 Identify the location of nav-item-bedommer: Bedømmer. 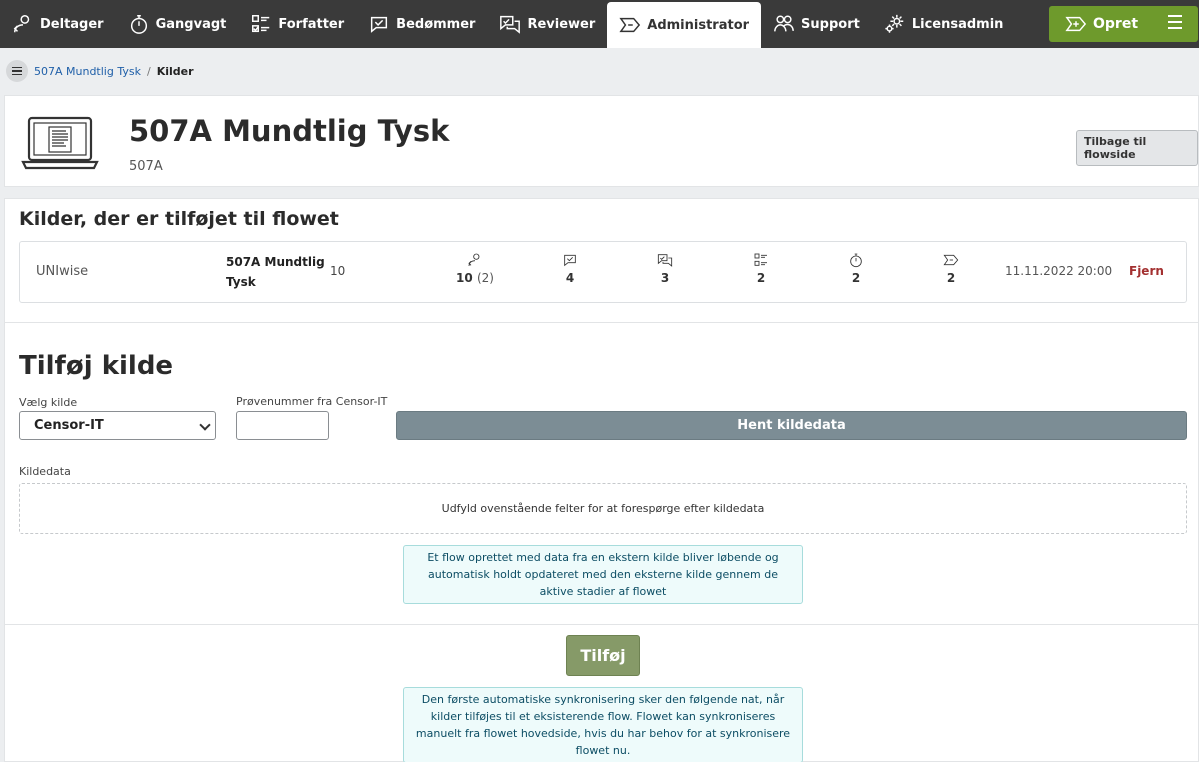
(421, 24).